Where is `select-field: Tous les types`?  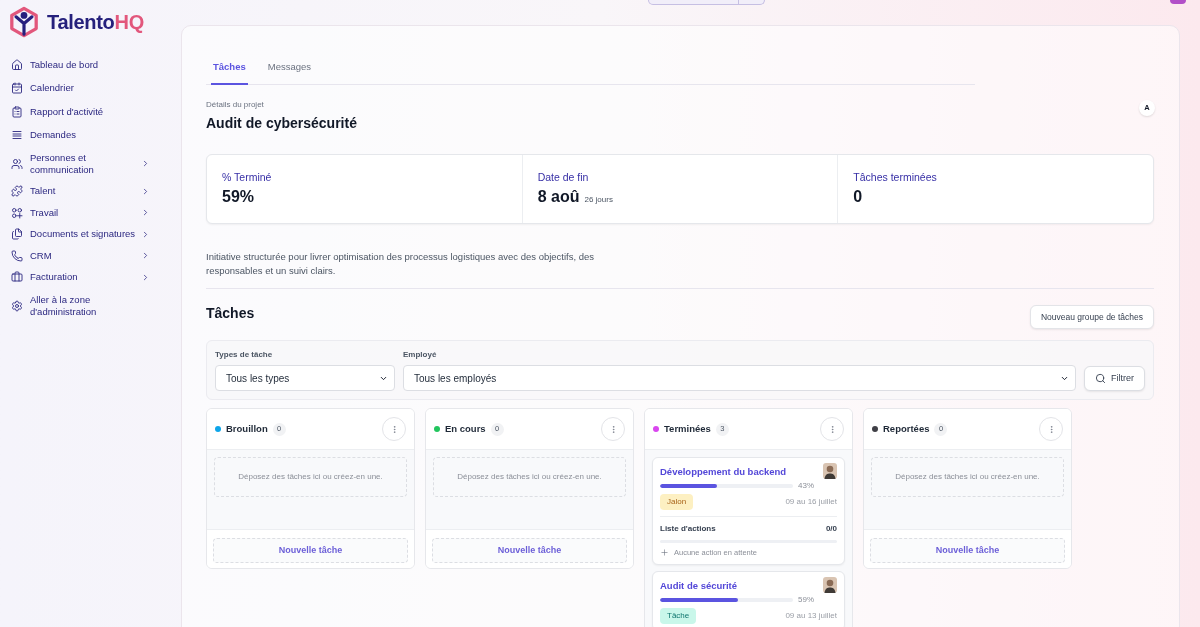
select-field: Tous les types is located at coordinates (305, 378).